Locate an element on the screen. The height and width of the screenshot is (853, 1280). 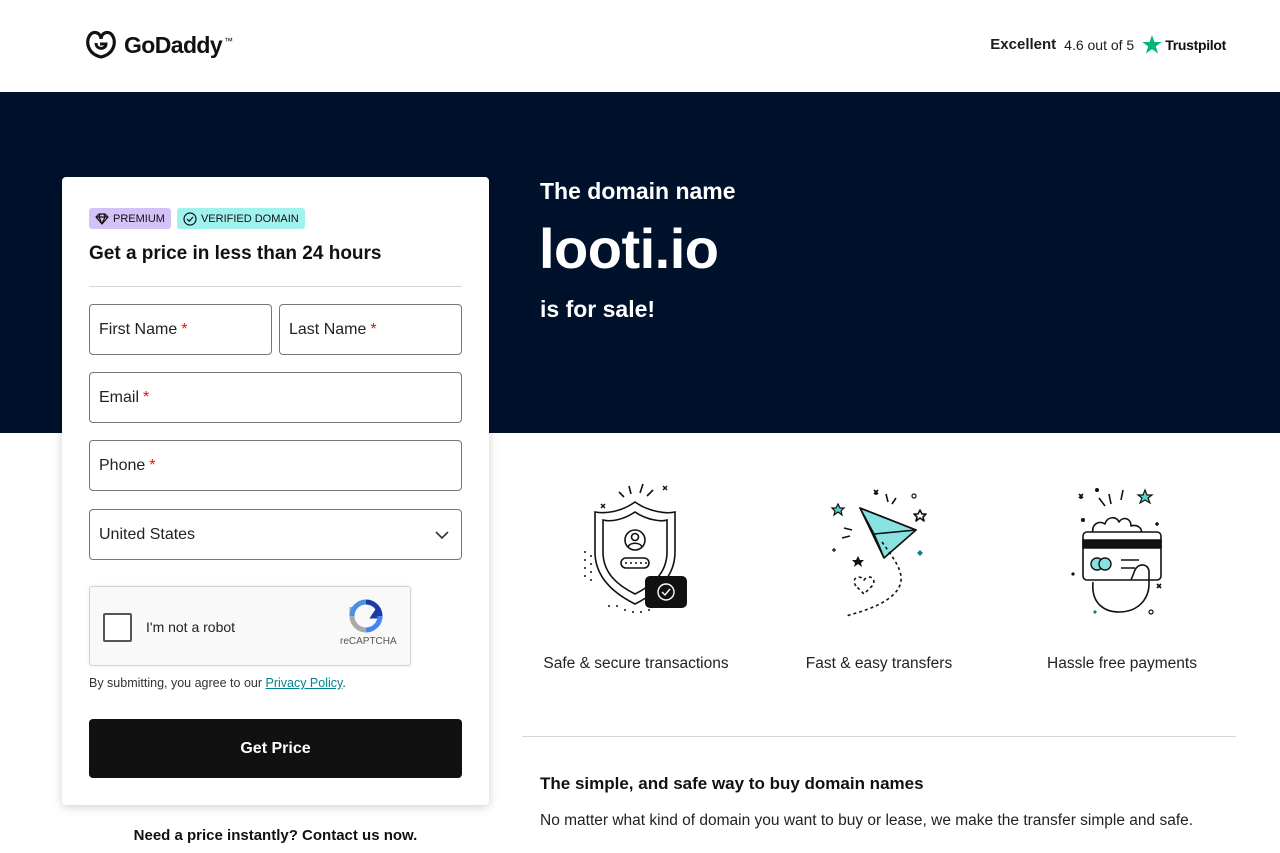
verified-badge: VERIFIED DOMAIN is located at coordinates (240, 218).